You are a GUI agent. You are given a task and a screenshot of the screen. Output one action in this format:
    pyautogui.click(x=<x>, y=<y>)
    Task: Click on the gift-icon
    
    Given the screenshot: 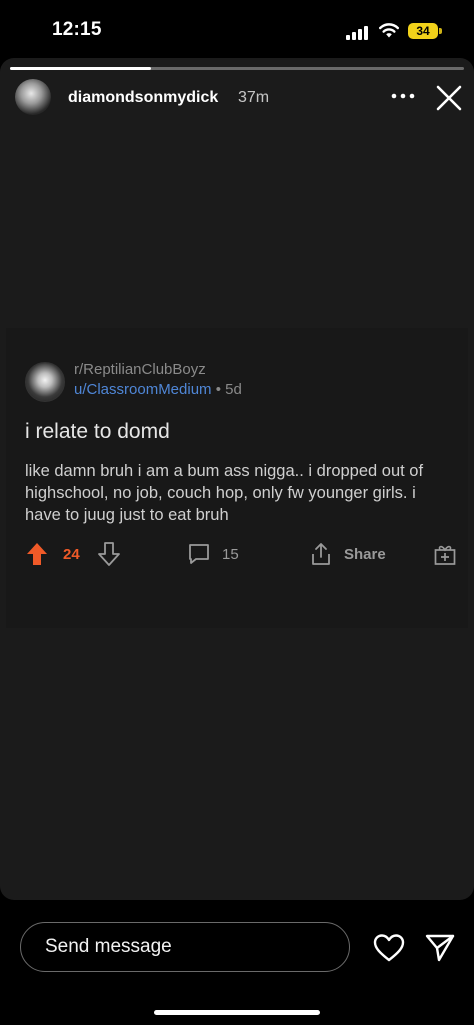 What is the action you would take?
    pyautogui.click(x=445, y=555)
    